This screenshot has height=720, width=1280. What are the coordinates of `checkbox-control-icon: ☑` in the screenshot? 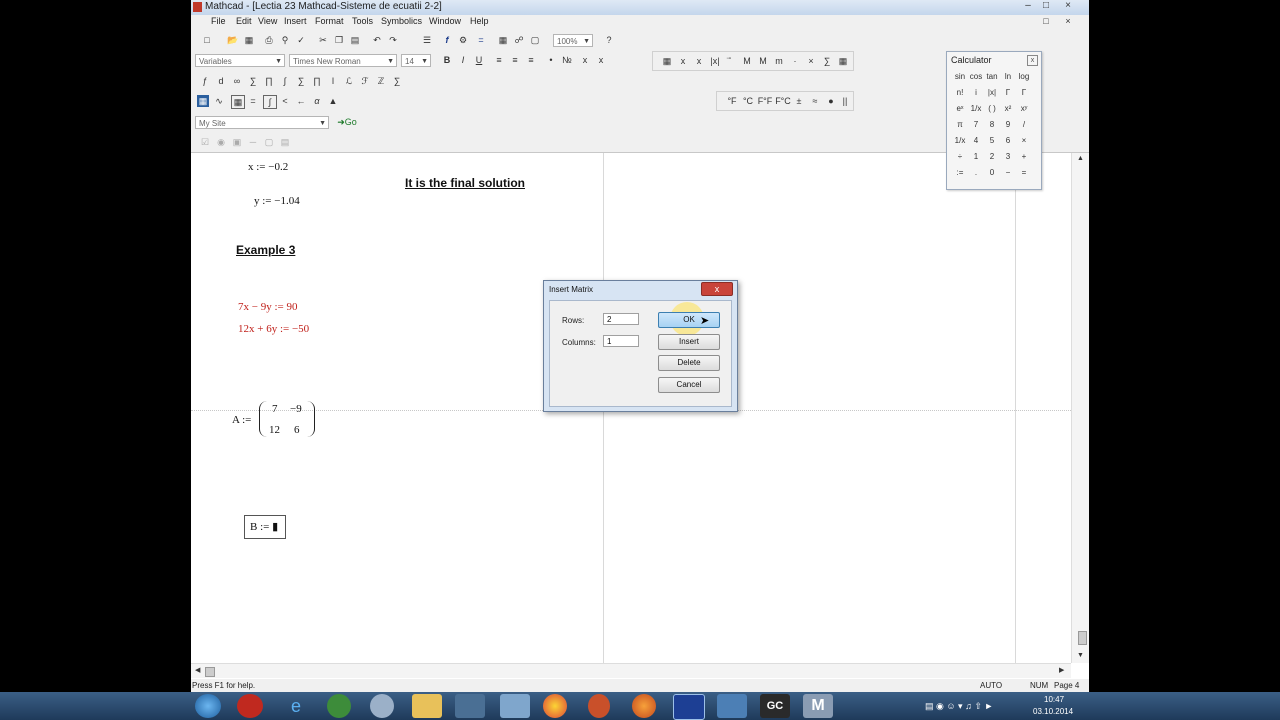 It's located at (205, 142).